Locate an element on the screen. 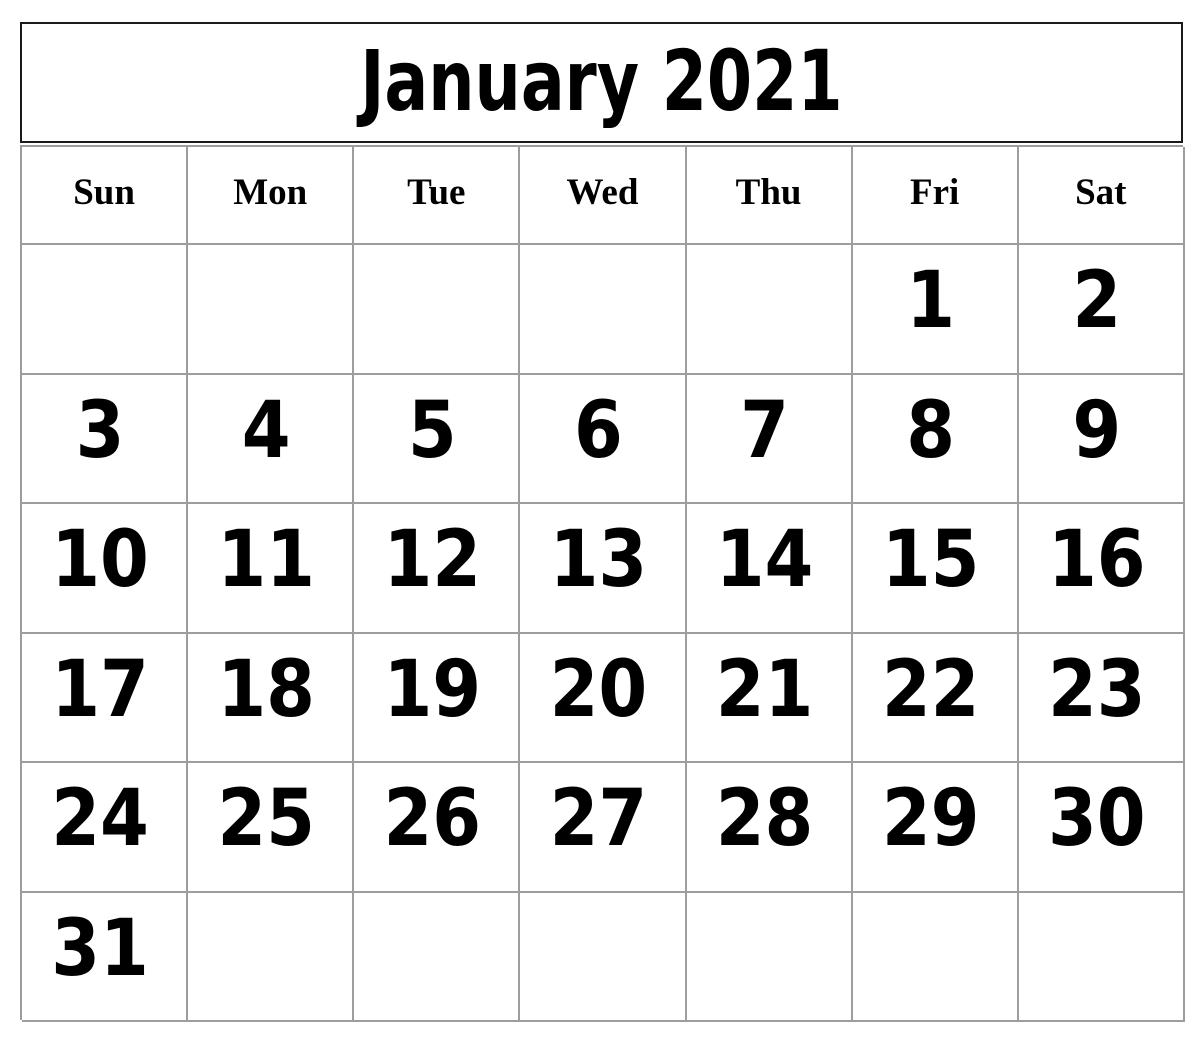 The image size is (1200, 1041). day-cell: 20 is located at coordinates (603, 698).